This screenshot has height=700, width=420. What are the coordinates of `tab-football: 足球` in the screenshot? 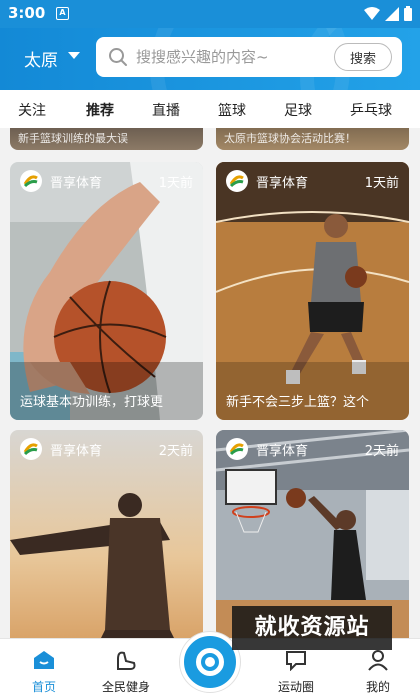 It's located at (298, 110).